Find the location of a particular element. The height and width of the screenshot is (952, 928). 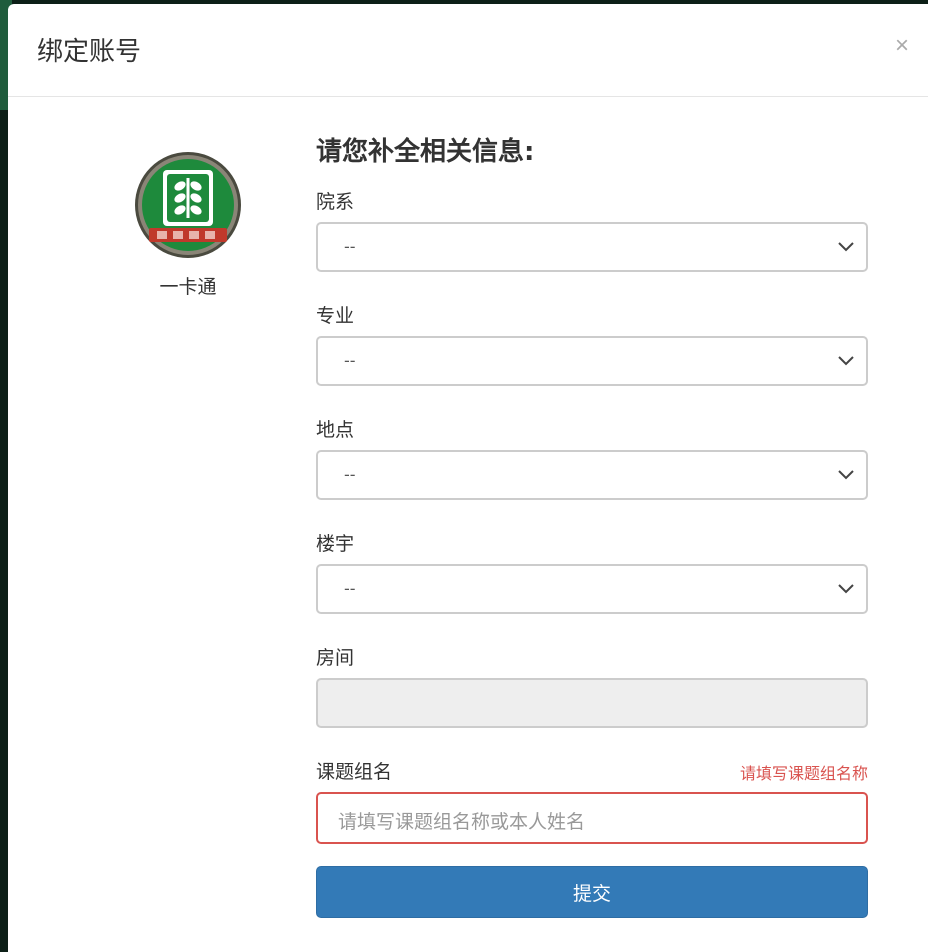

major-value: -- is located at coordinates (350, 360).